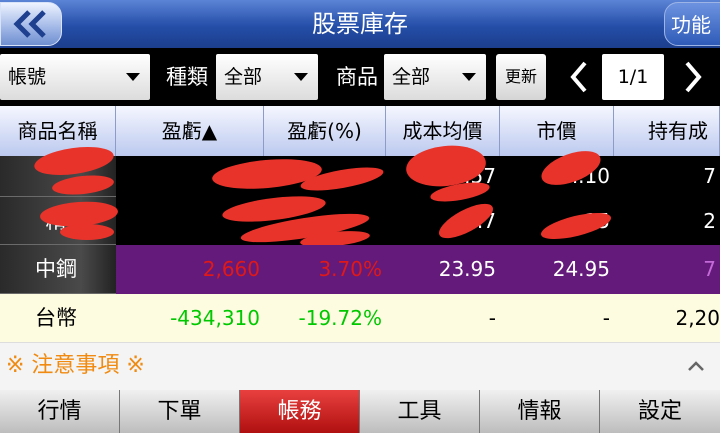 The height and width of the screenshot is (433, 720). Describe the element at coordinates (692, 24) in the screenshot. I see `function-button: 功能` at that location.